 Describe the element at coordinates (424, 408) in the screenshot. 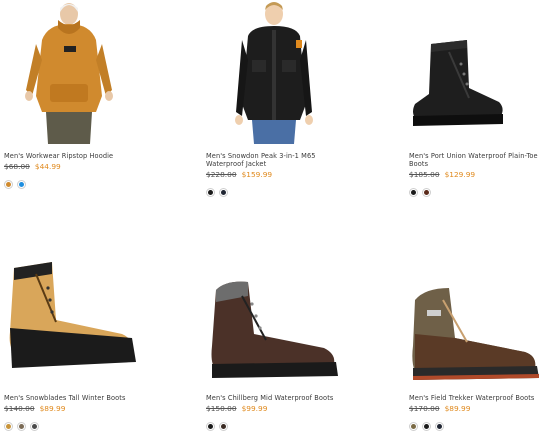

I see `original-price: $170.00` at that location.